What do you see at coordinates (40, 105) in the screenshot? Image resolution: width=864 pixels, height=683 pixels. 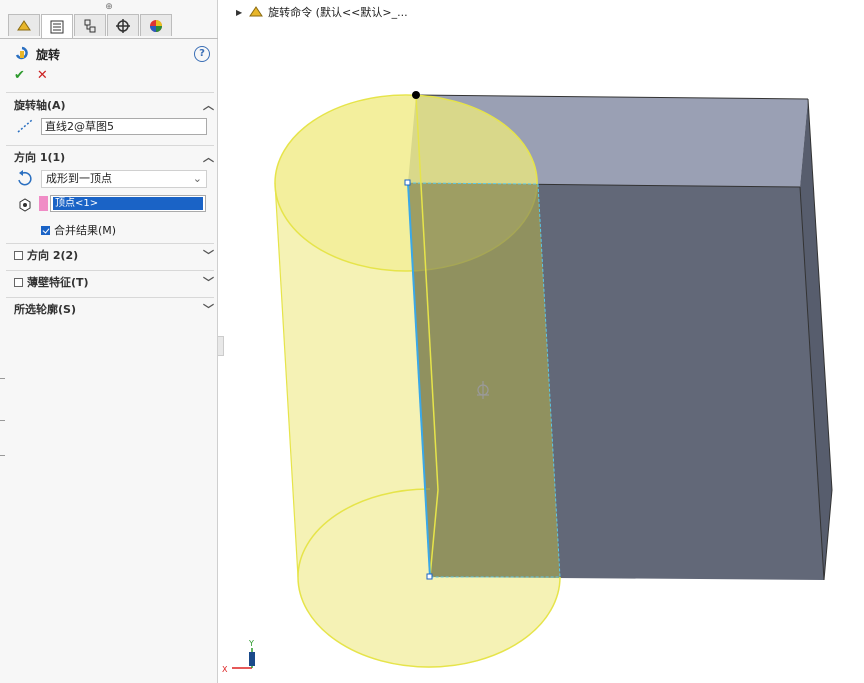 I see `section-axis-label: 旋转轴(A)` at bounding box center [40, 105].